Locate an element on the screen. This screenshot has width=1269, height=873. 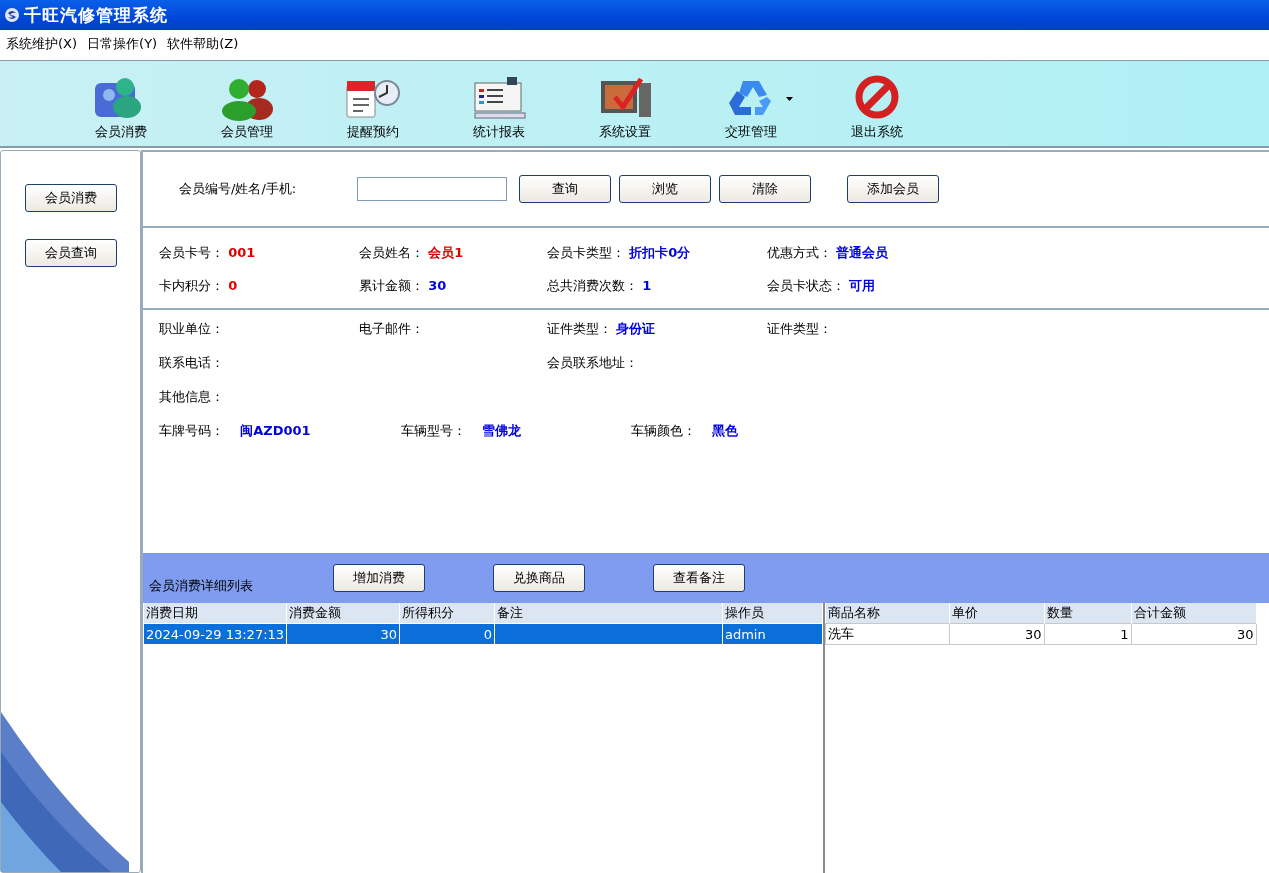
field-label: 卡内积分： is located at coordinates (191, 285).